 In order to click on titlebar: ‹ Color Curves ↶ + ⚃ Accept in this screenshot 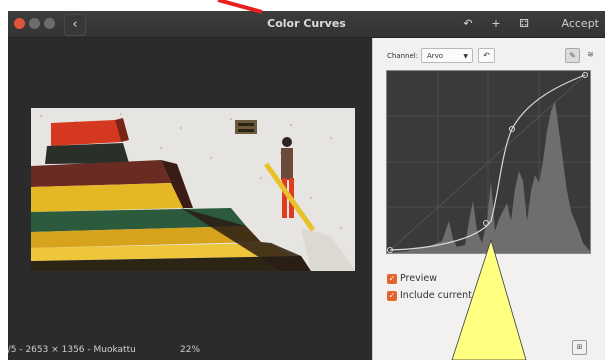, I will do `click(306, 24)`.